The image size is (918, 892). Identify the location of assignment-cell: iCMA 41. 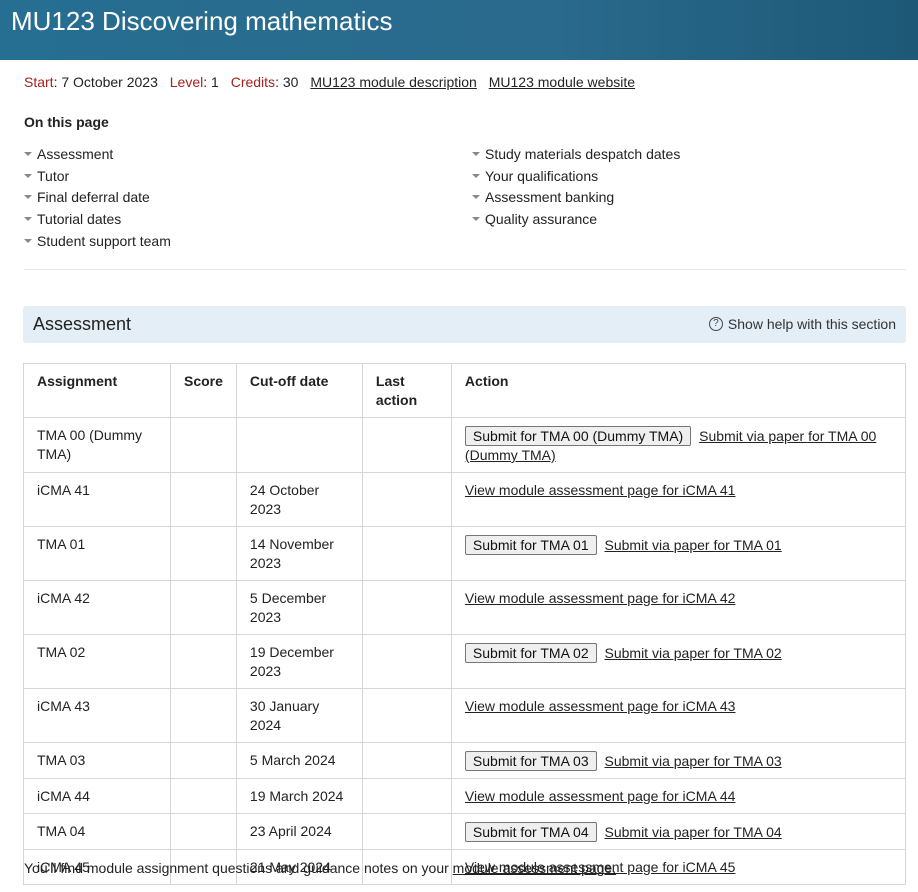
(97, 499).